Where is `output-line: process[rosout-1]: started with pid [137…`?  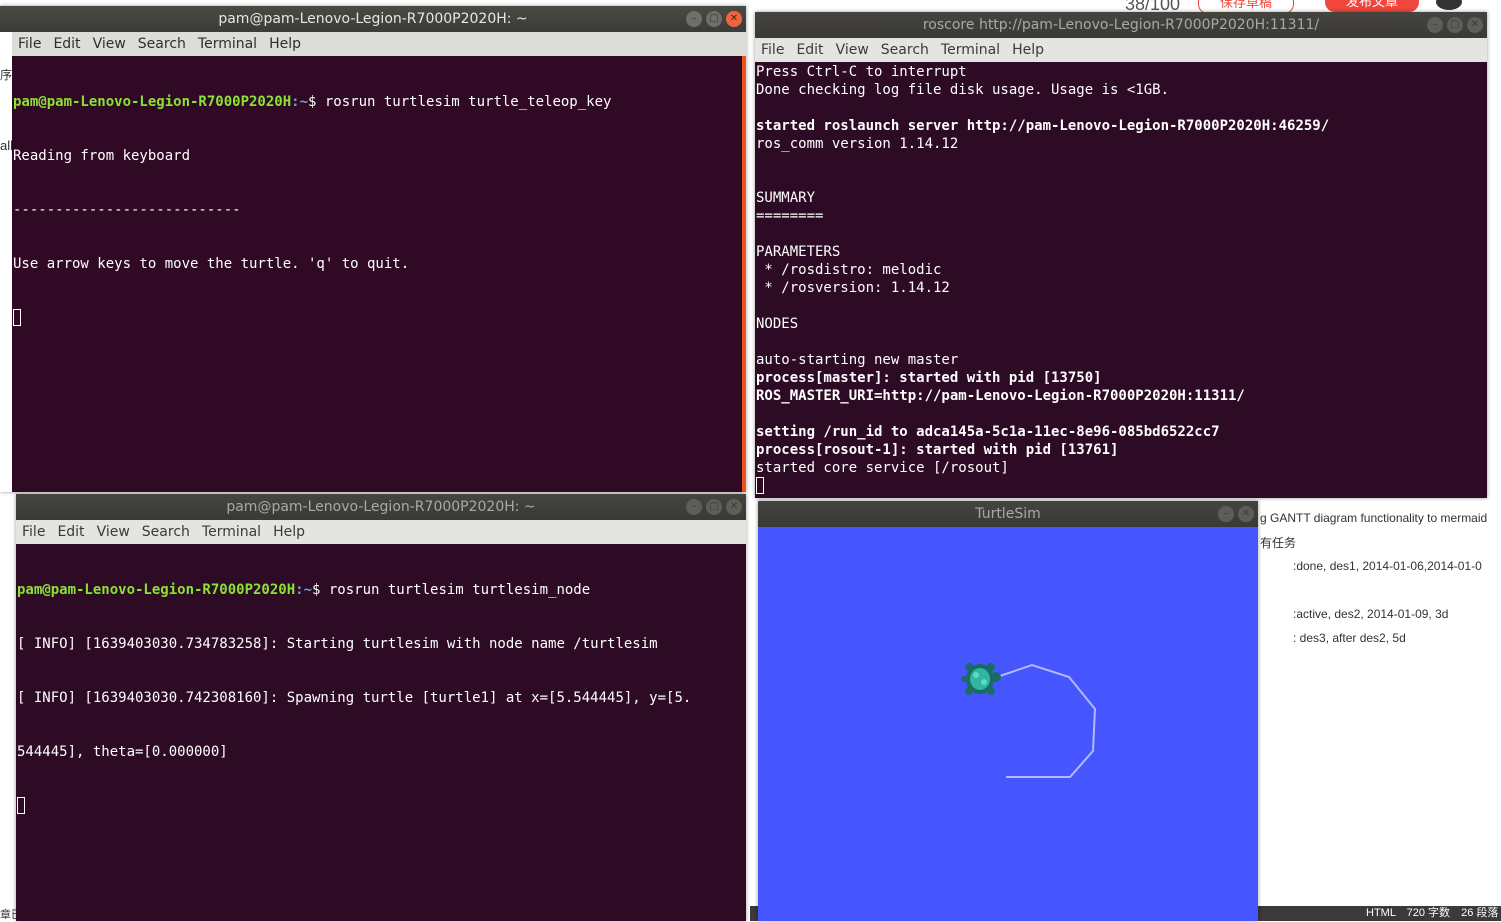 output-line: process[rosout-1]: started with pid [137… is located at coordinates (937, 450).